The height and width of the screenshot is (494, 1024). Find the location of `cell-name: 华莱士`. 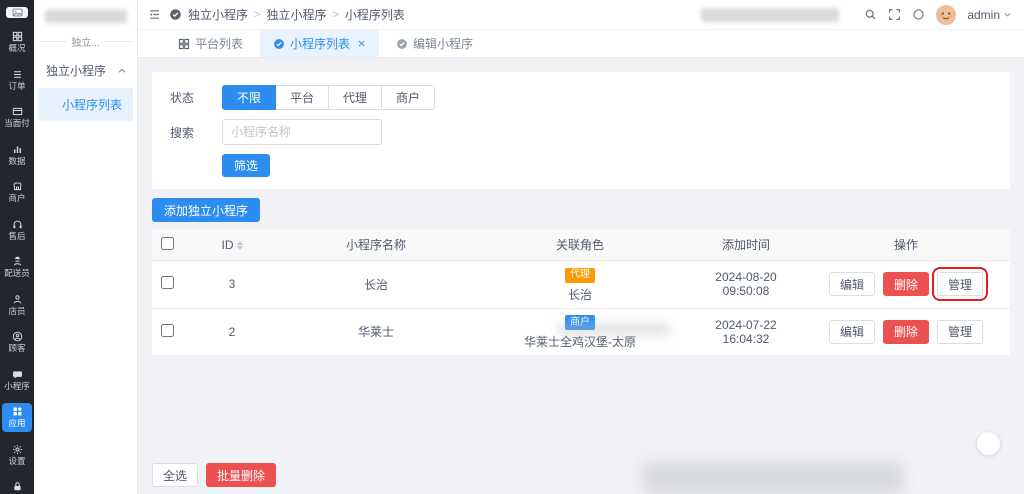

cell-name: 华莱士 is located at coordinates (376, 331).